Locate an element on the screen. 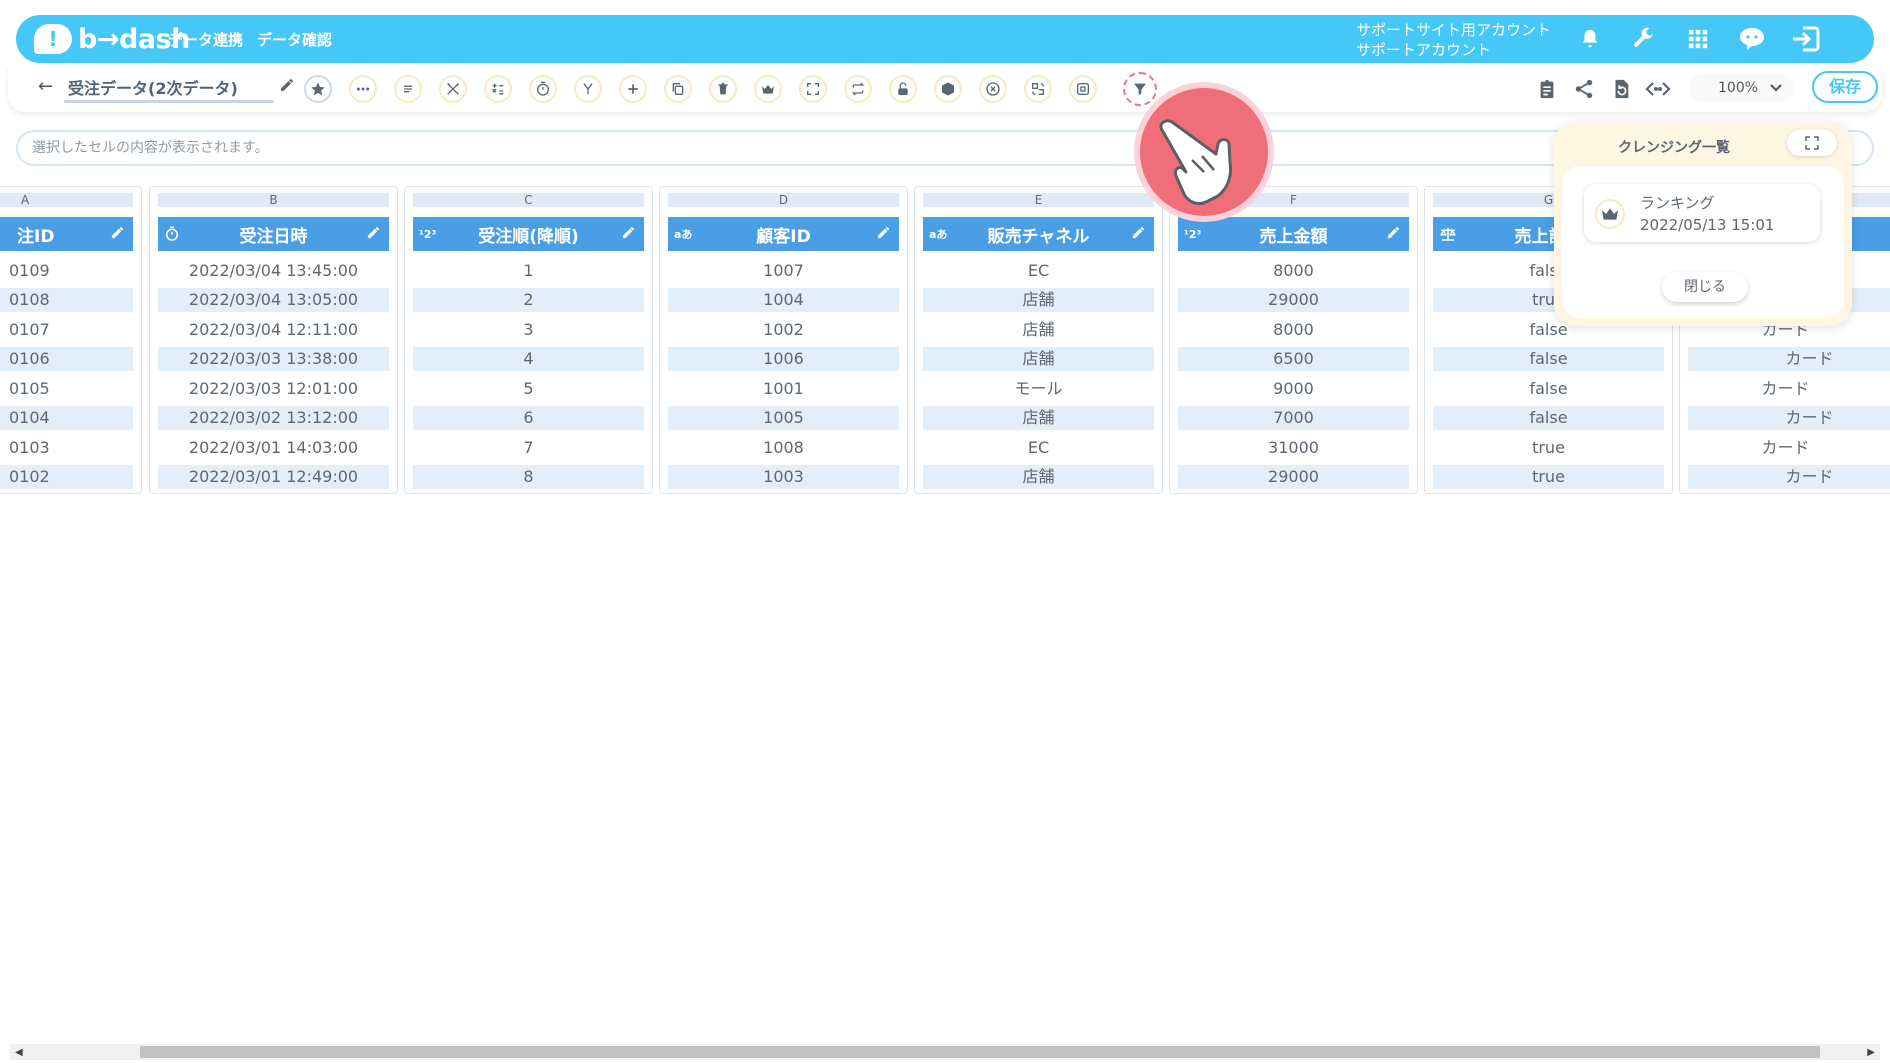 This screenshot has height=1063, width=1890. table-cell: 1006 is located at coordinates (783, 359).